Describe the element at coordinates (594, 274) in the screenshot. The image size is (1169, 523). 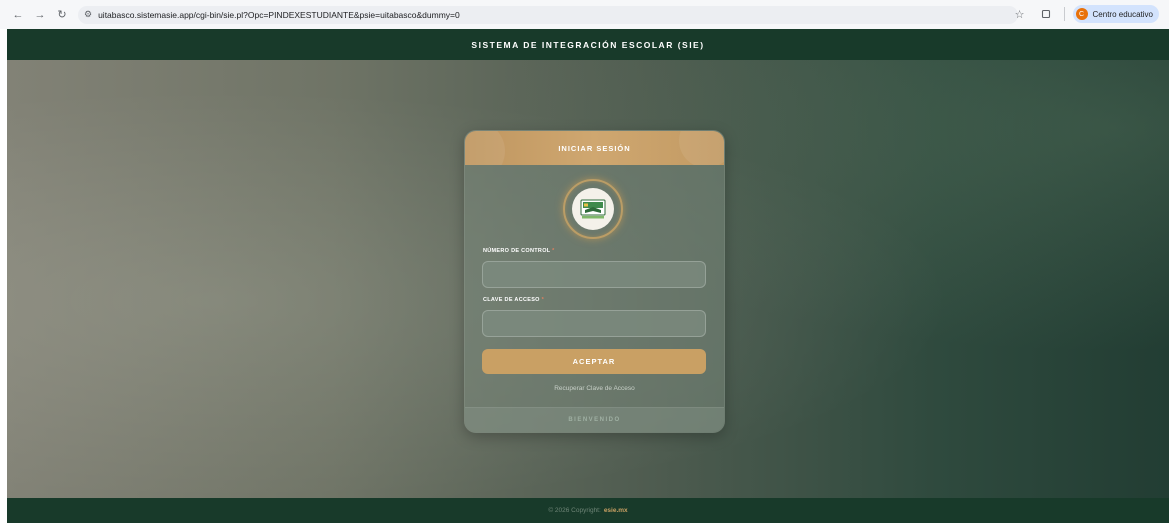
I see `control-number-input` at that location.